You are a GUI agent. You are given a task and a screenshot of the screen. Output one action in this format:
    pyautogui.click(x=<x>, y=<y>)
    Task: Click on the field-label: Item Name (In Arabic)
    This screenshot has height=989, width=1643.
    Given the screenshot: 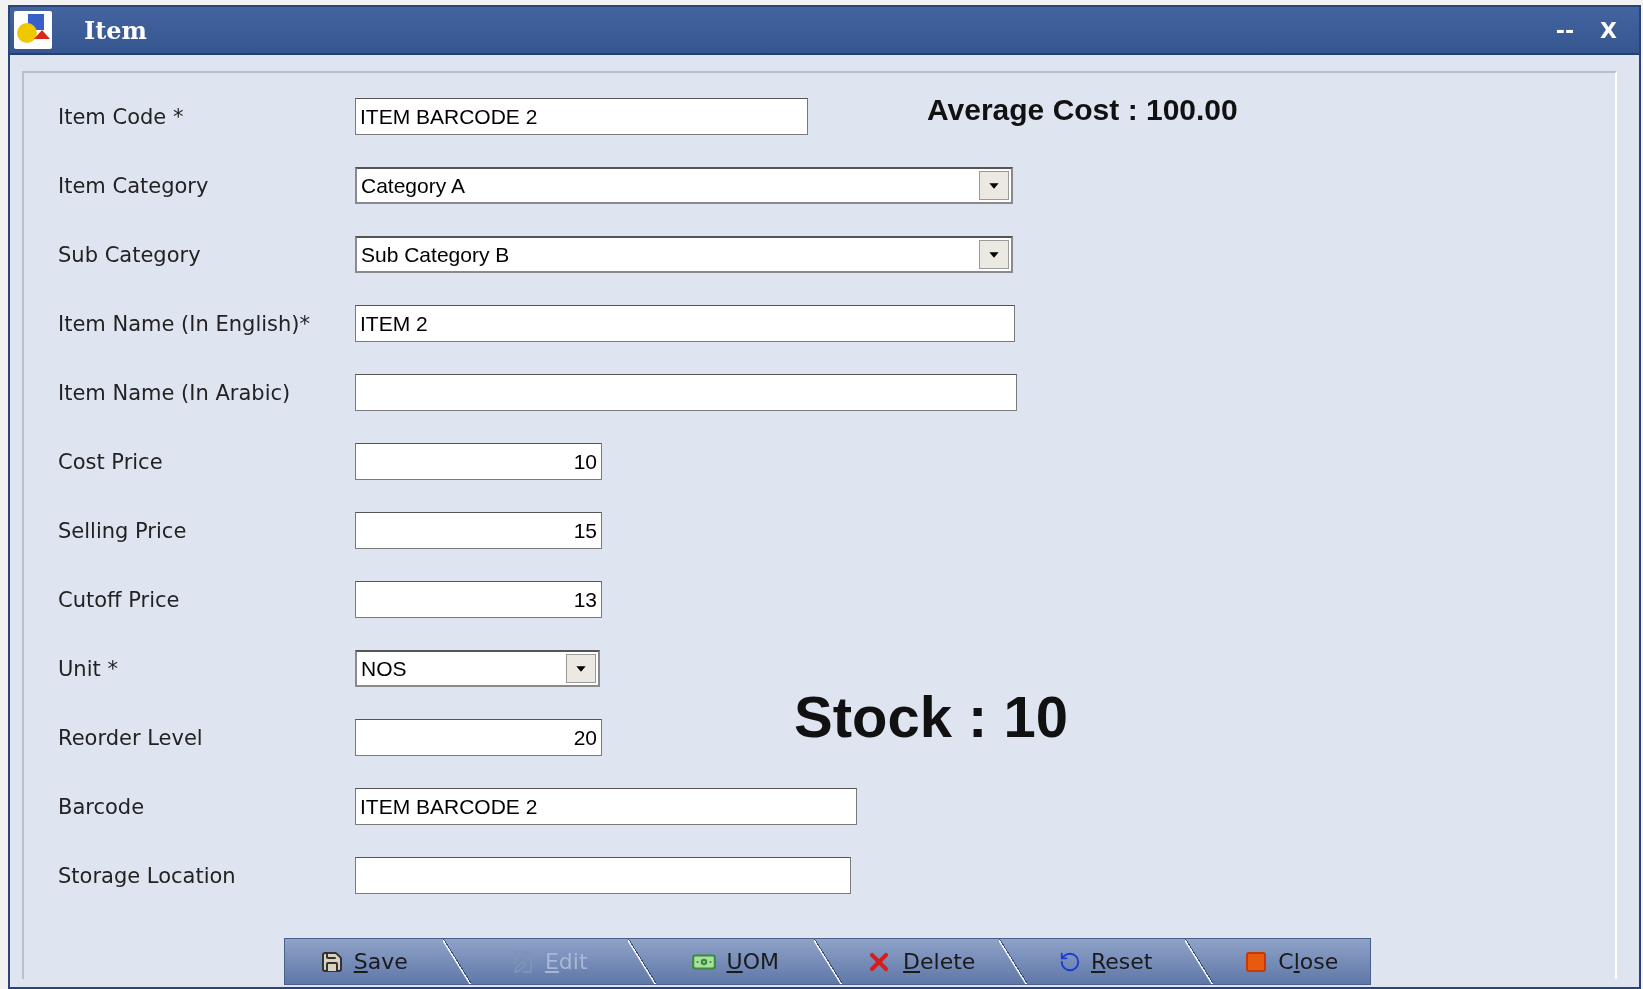 What is the action you would take?
    pyautogui.click(x=175, y=392)
    